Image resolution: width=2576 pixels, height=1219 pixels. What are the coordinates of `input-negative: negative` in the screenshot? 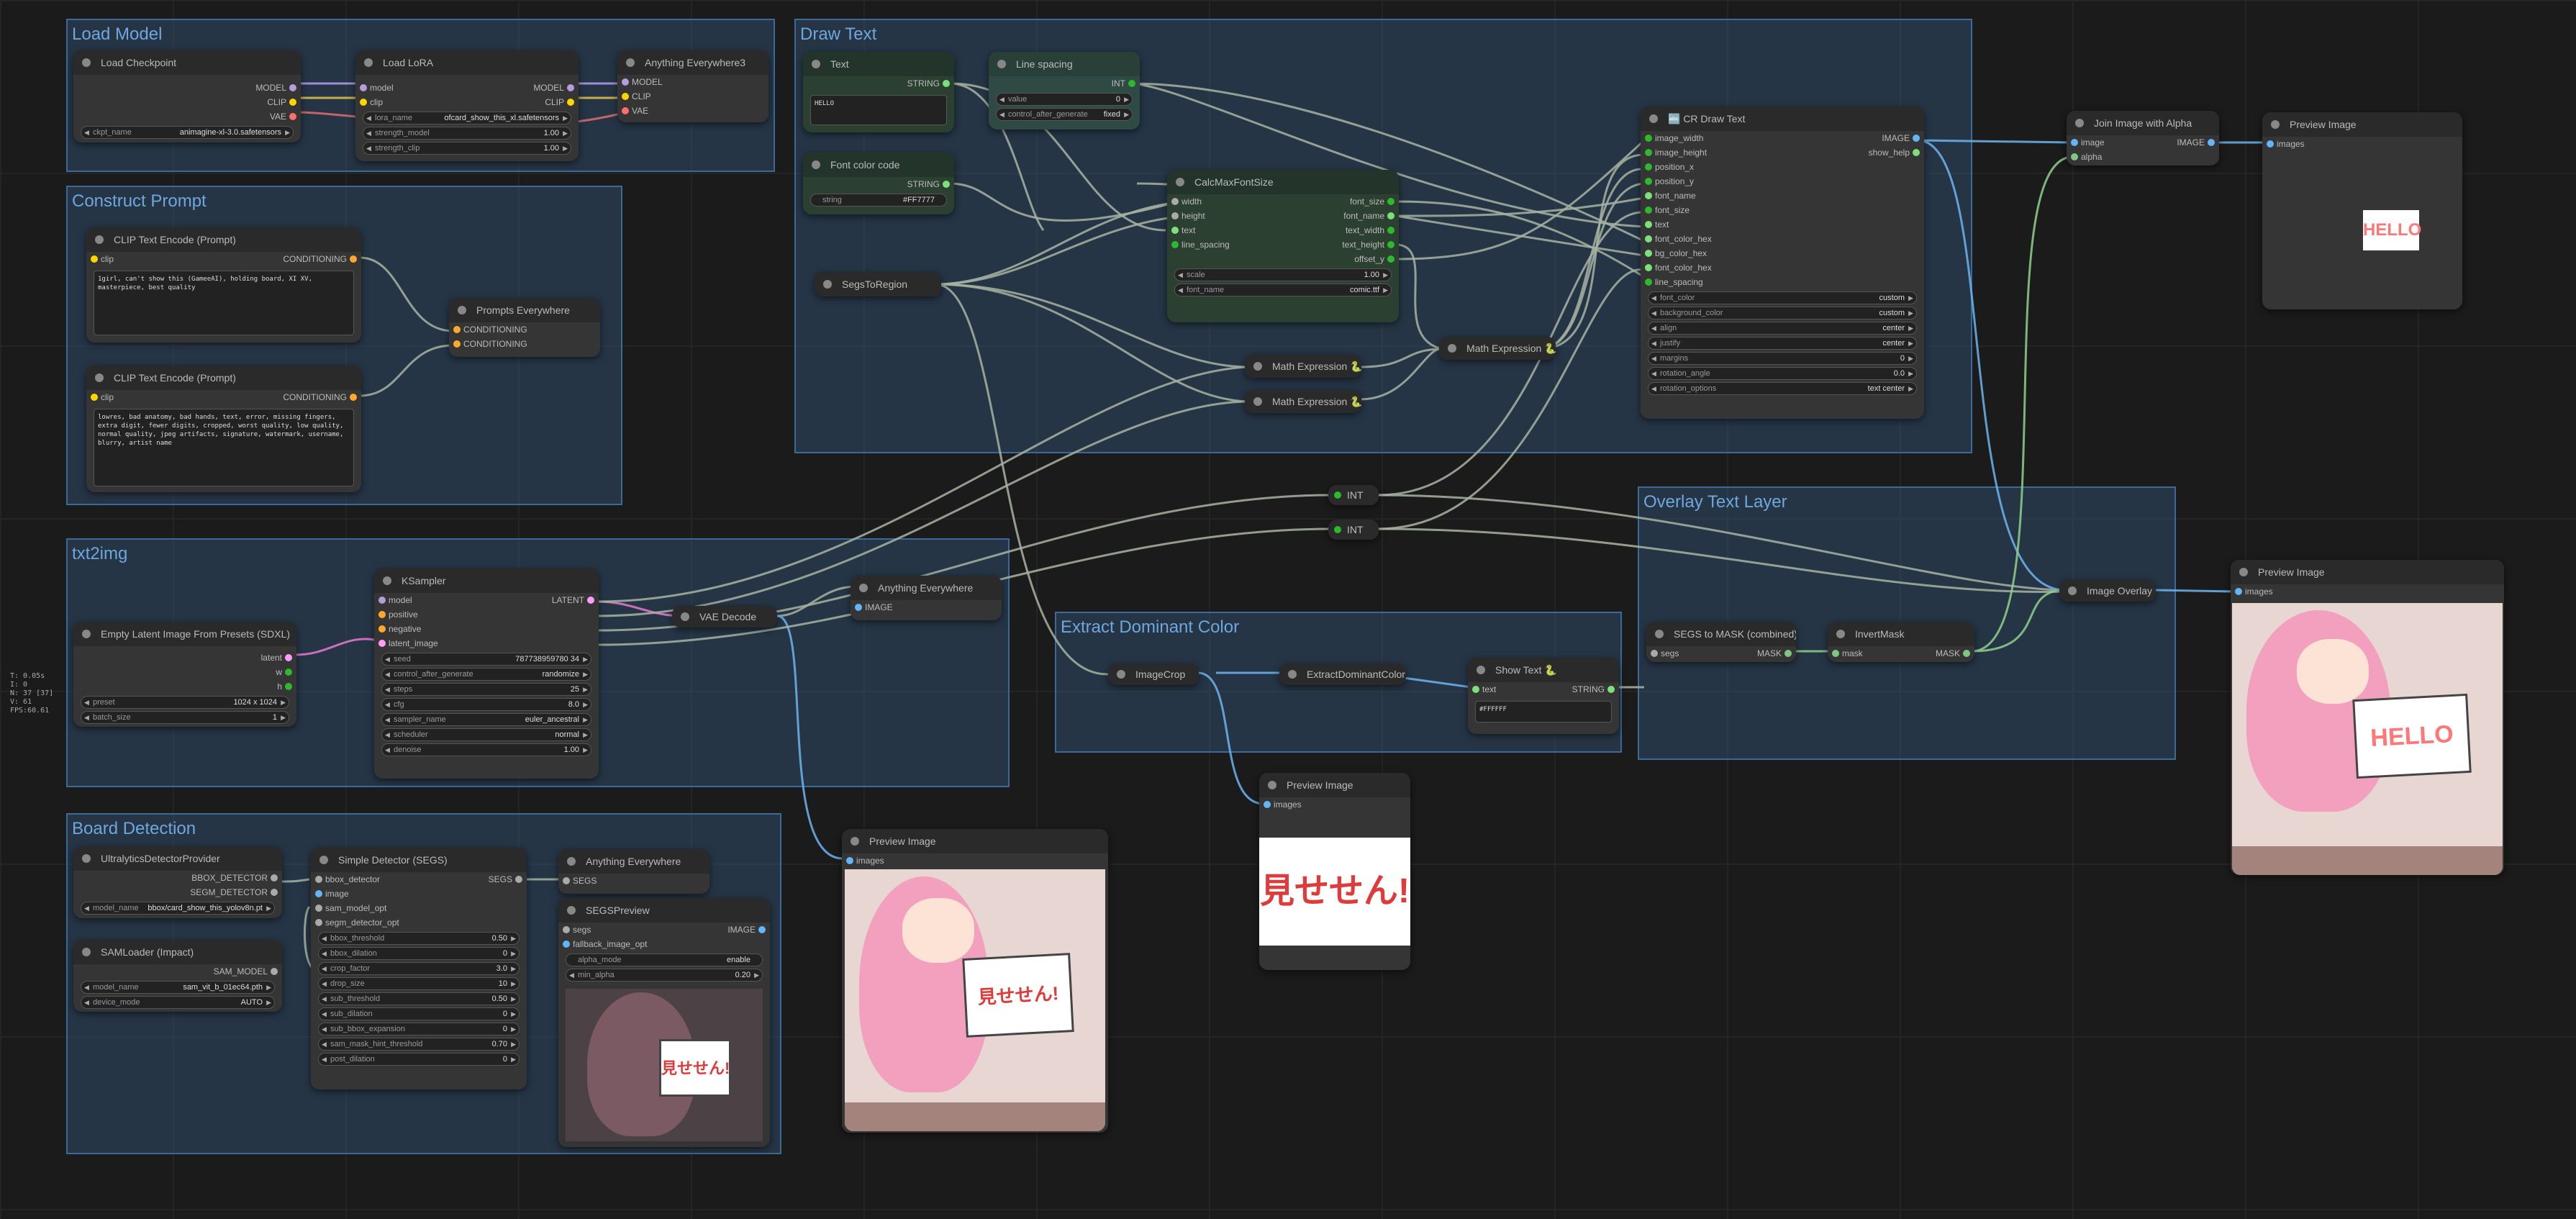 It's located at (486, 629).